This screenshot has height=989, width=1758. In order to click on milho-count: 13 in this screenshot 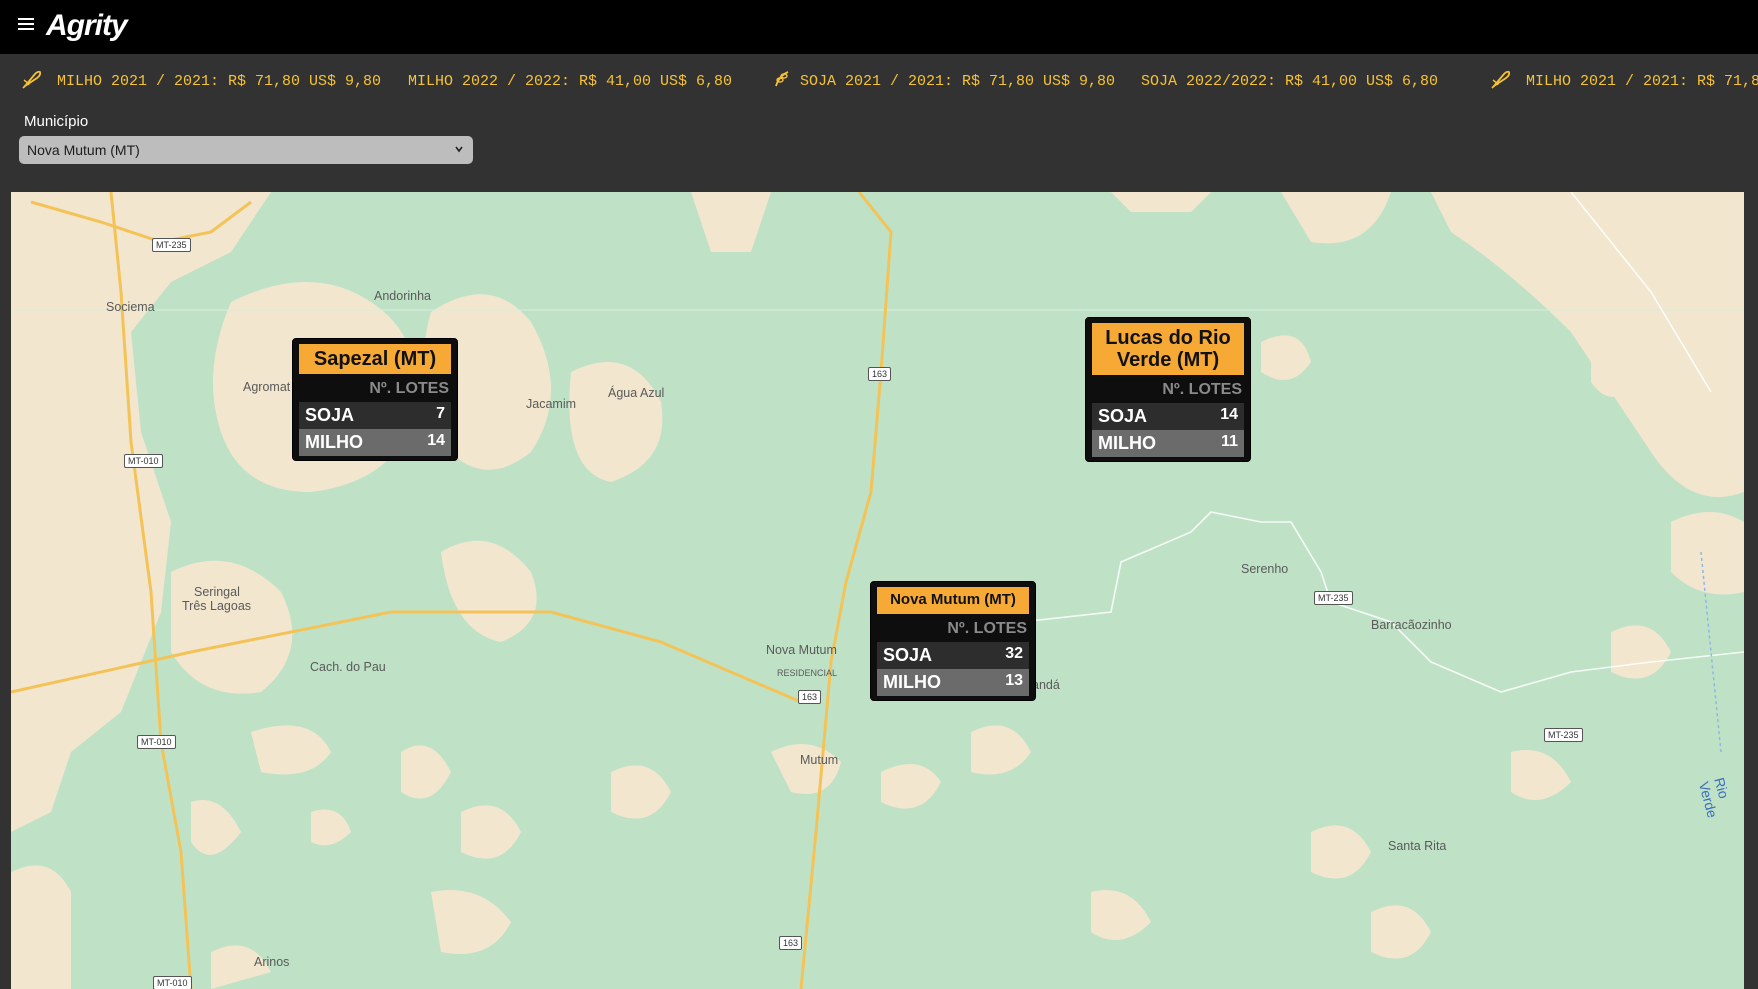, I will do `click(1014, 680)`.